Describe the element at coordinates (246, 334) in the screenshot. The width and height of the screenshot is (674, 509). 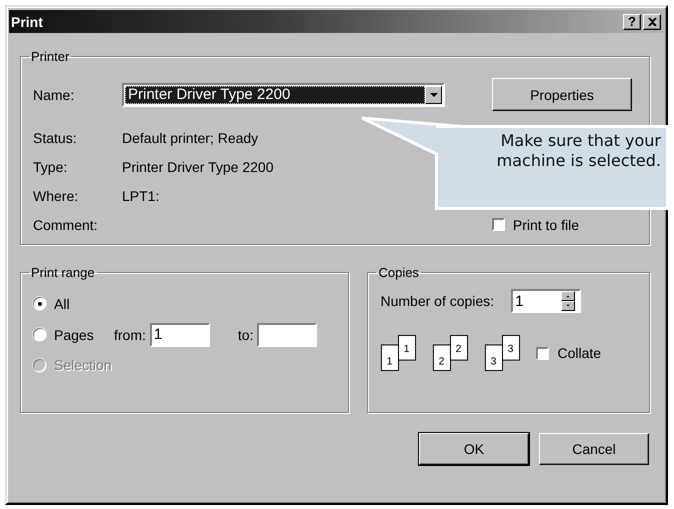
I see `to-label: to:` at that location.